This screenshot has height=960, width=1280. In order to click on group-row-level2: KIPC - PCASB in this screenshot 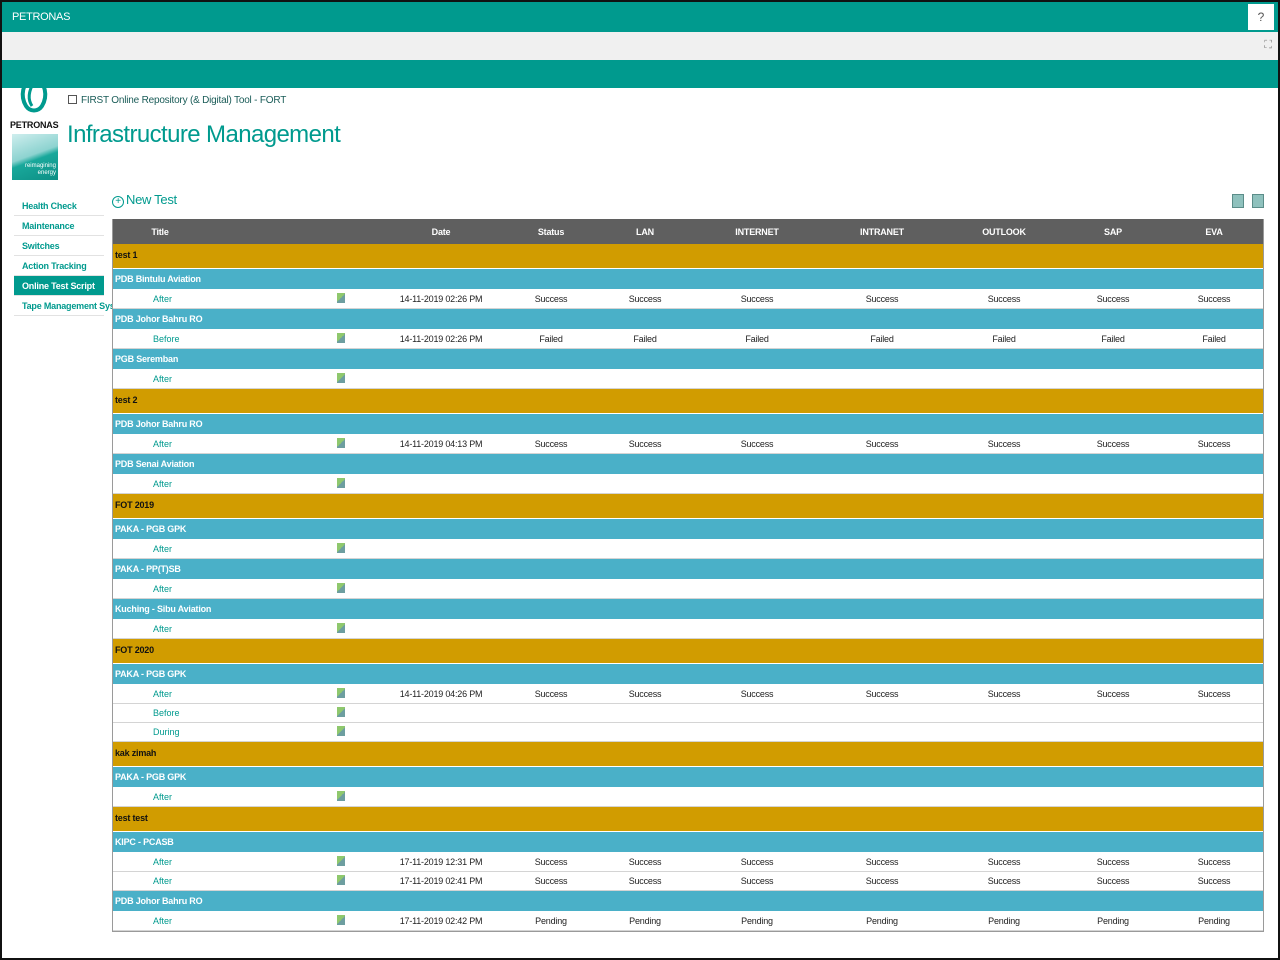, I will do `click(688, 842)`.